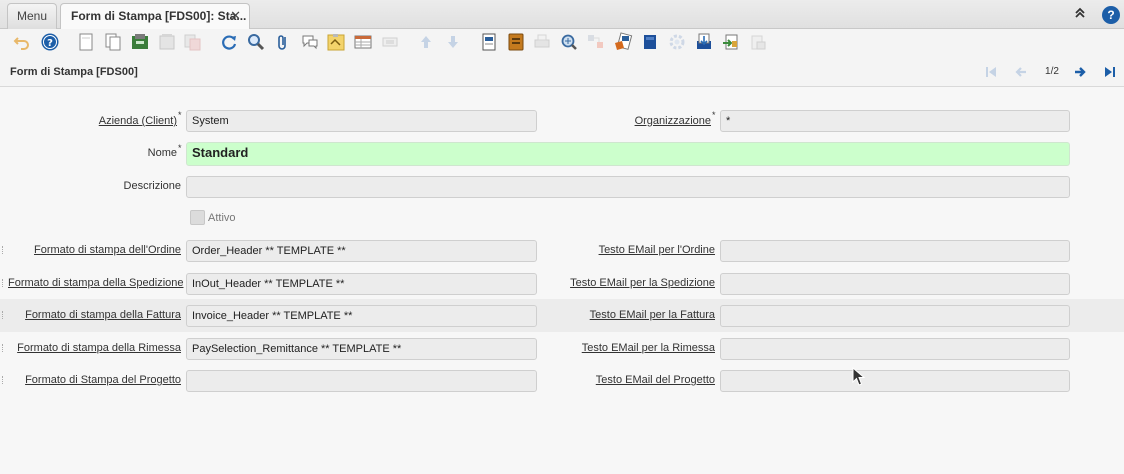 Image resolution: width=1124 pixels, height=474 pixels. I want to click on copy-record-icon, so click(113, 42).